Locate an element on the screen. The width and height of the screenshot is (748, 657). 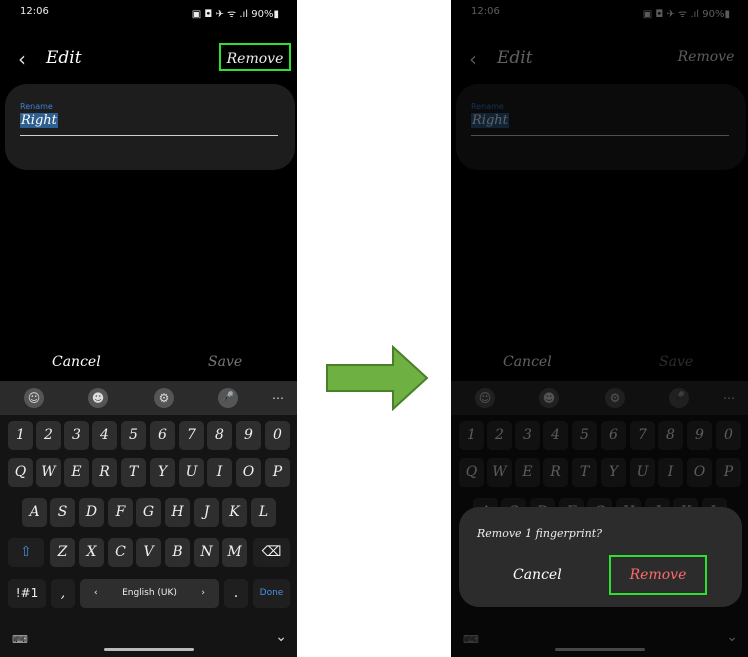
key-x: X is located at coordinates (91, 552).